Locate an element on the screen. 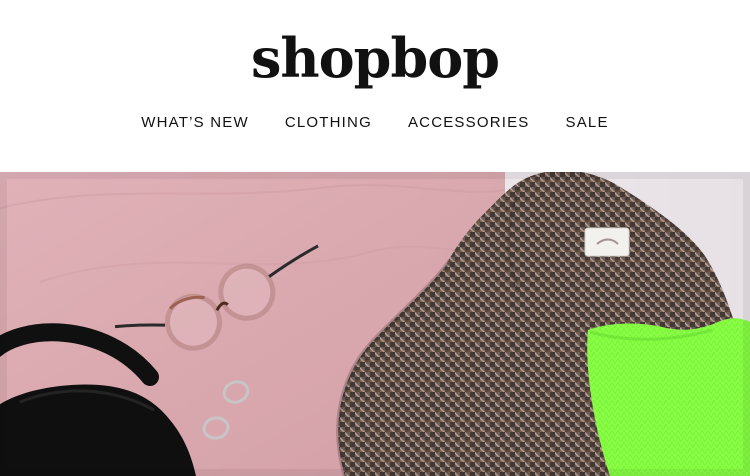 This screenshot has width=750, height=476. nav-sale: SALE is located at coordinates (587, 123).